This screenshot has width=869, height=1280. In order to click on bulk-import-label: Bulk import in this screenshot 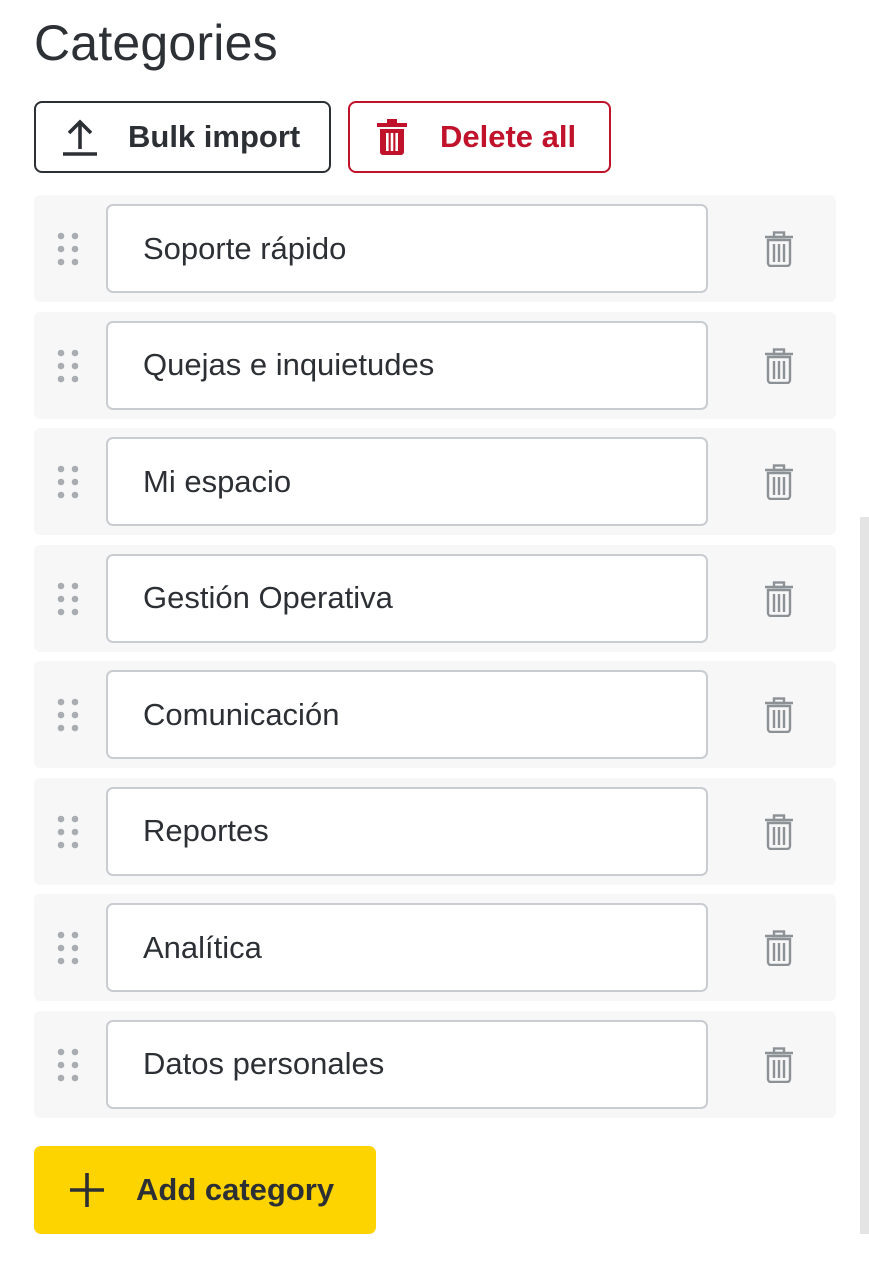, I will do `click(214, 136)`.